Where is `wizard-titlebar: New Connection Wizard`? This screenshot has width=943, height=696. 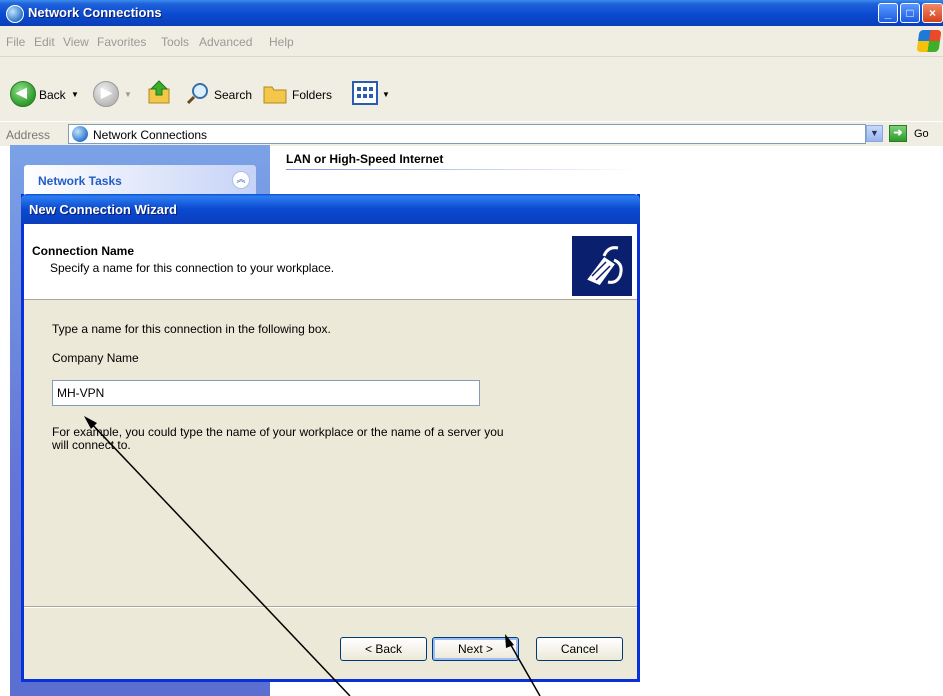 wizard-titlebar: New Connection Wizard is located at coordinates (330, 209).